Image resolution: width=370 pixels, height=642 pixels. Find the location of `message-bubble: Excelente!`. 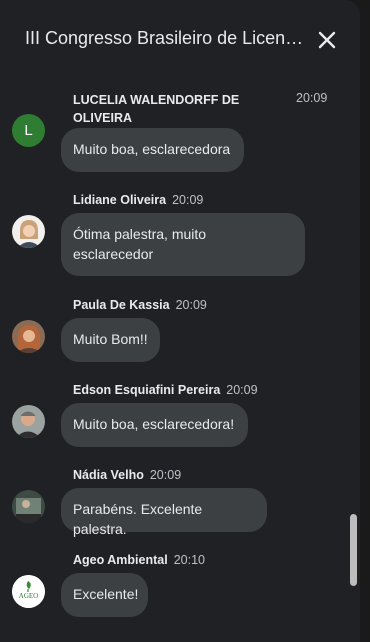

message-bubble: Excelente! is located at coordinates (104, 595).